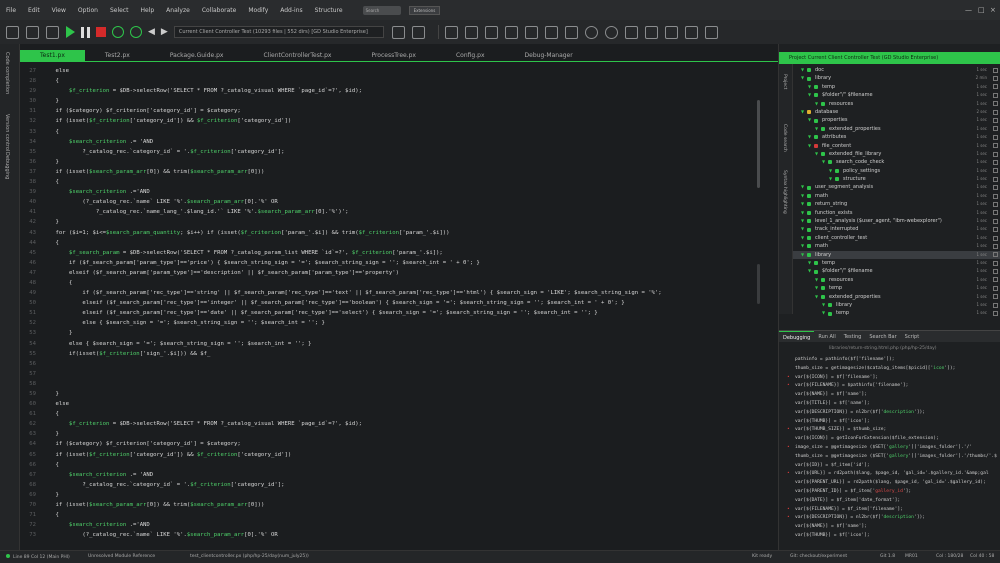  Describe the element at coordinates (390, 384) in the screenshot. I see `code-line: 58` at that location.